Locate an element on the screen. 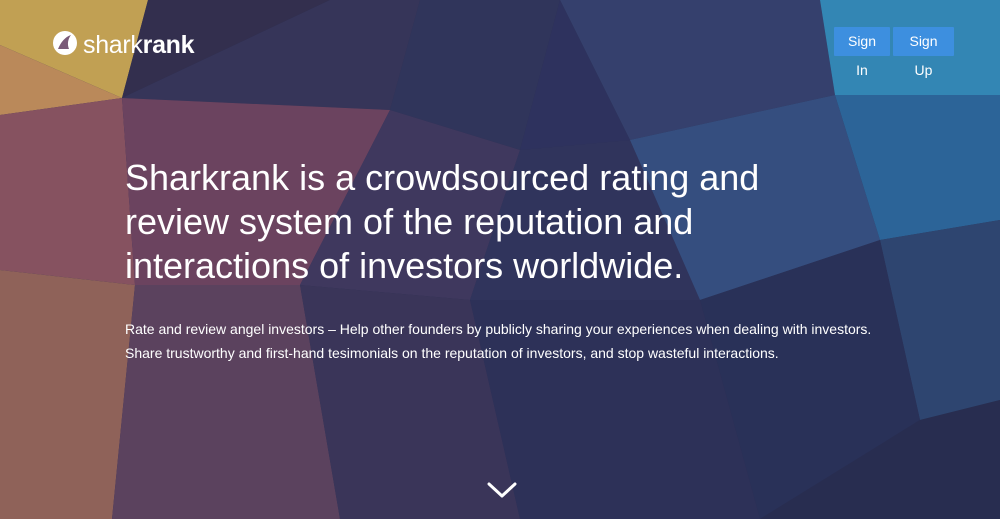  logo-text-bold: rank is located at coordinates (168, 45).